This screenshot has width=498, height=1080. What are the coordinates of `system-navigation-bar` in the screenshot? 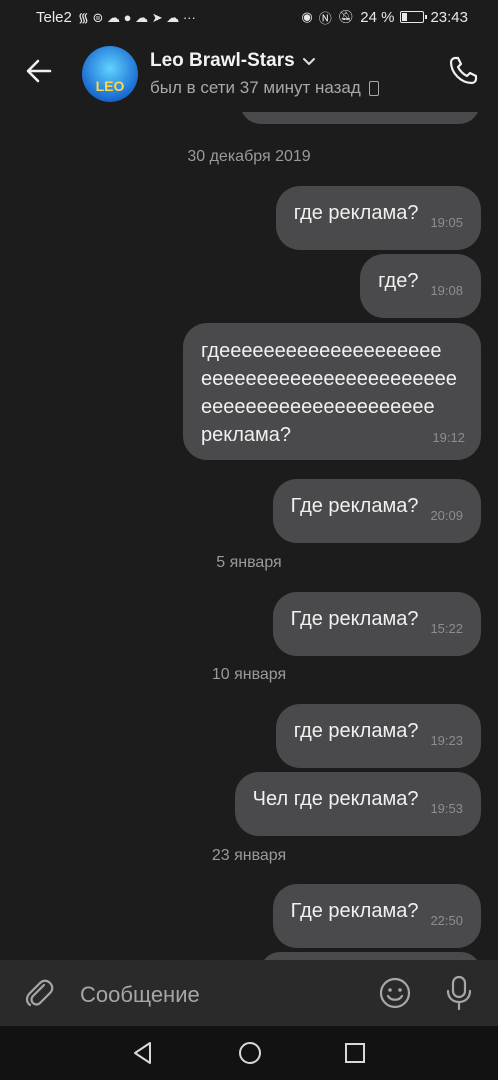 It's located at (249, 1053).